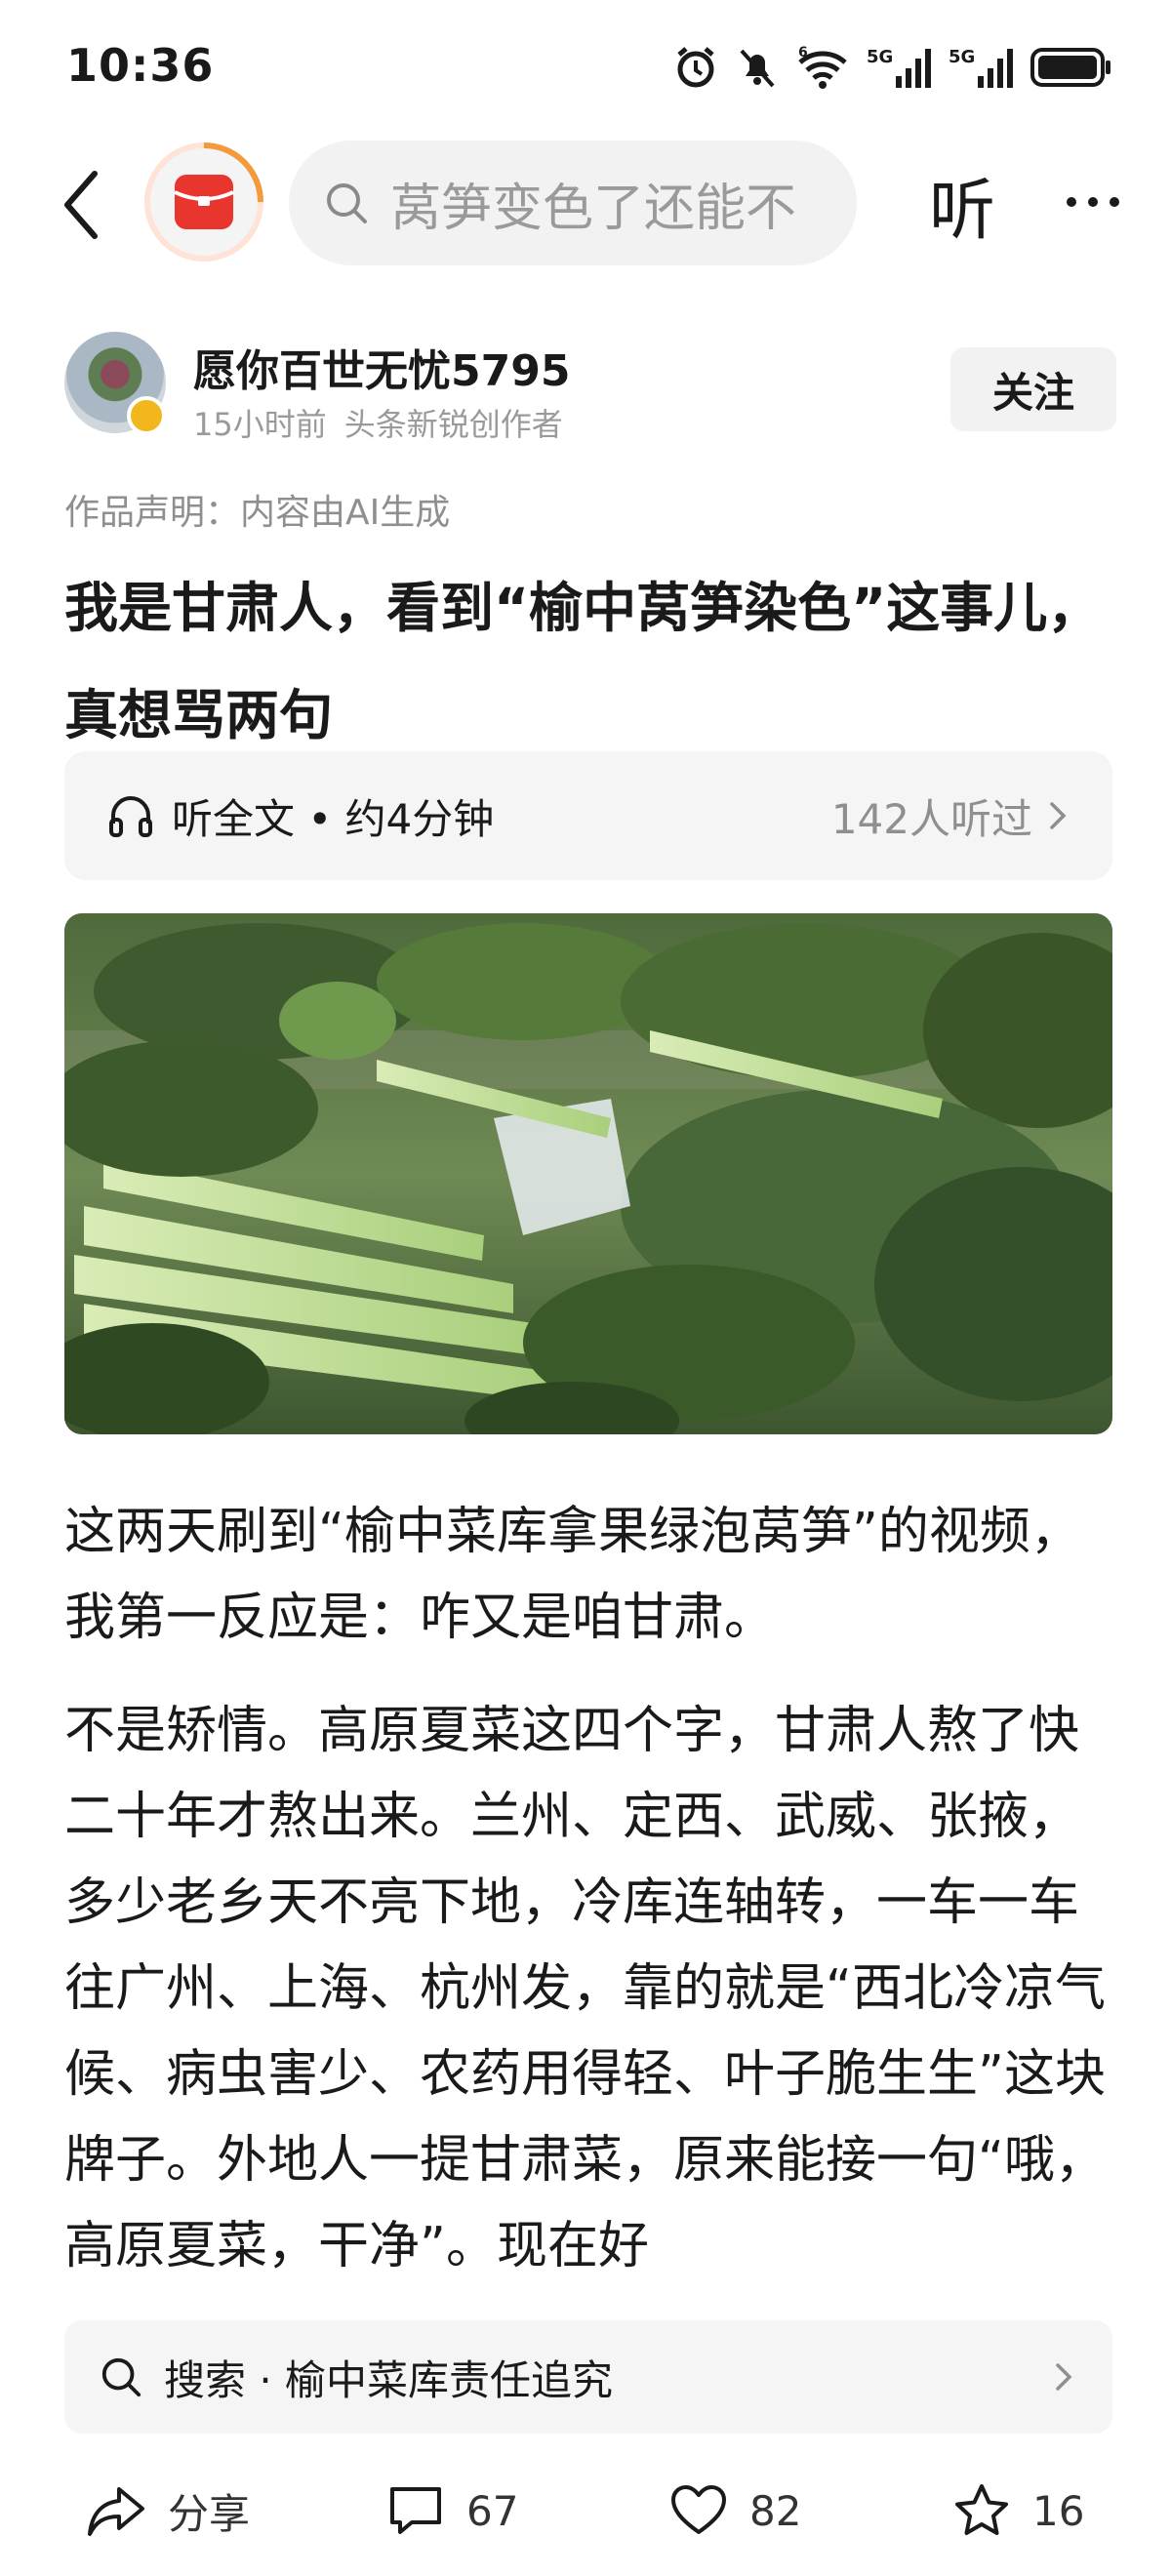  I want to click on mute-icon, so click(757, 68).